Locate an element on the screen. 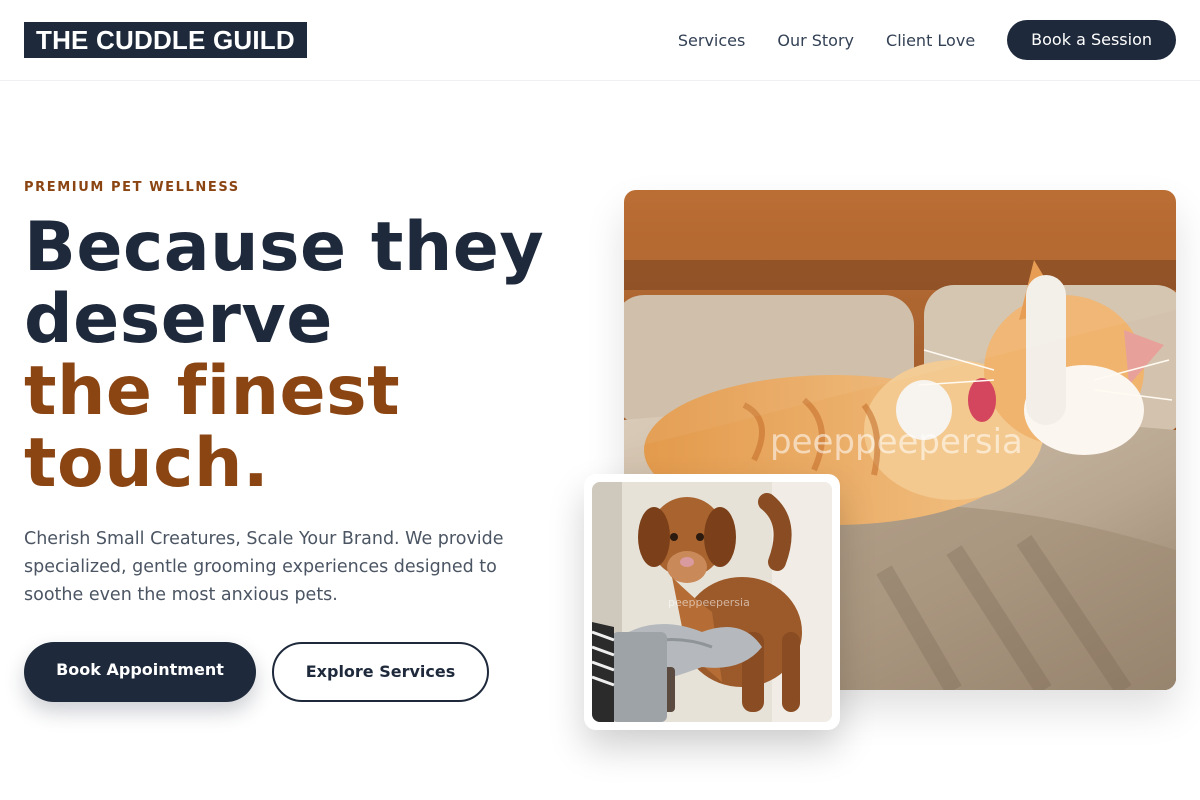  nav-link-client-love: Client Love is located at coordinates (930, 40).